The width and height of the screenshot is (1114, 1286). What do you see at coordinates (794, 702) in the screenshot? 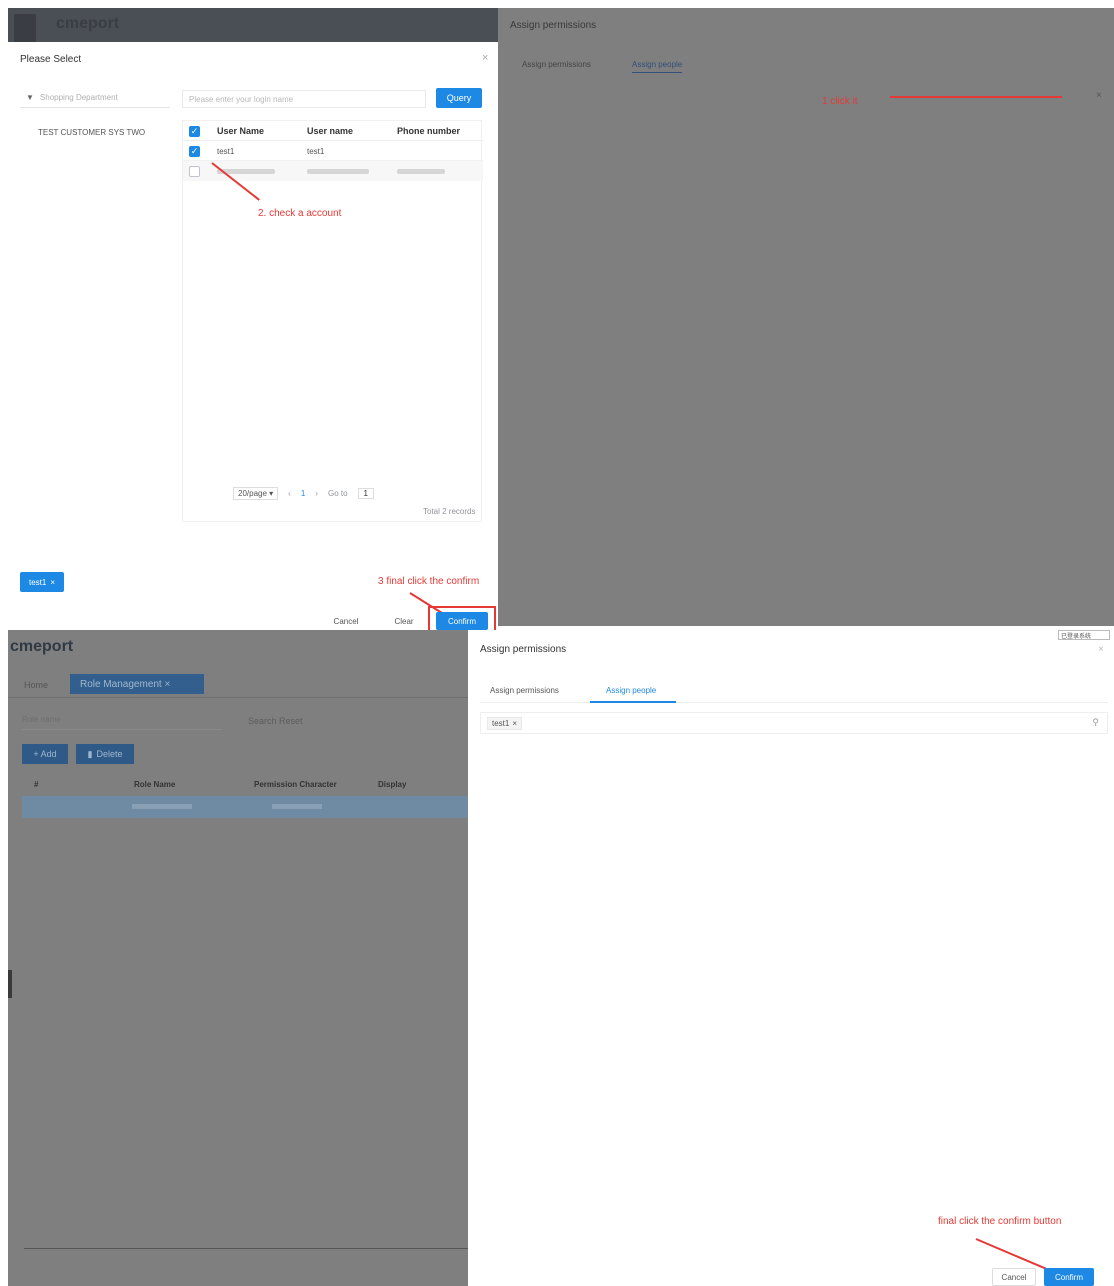
I see `tabs-divider` at bounding box center [794, 702].